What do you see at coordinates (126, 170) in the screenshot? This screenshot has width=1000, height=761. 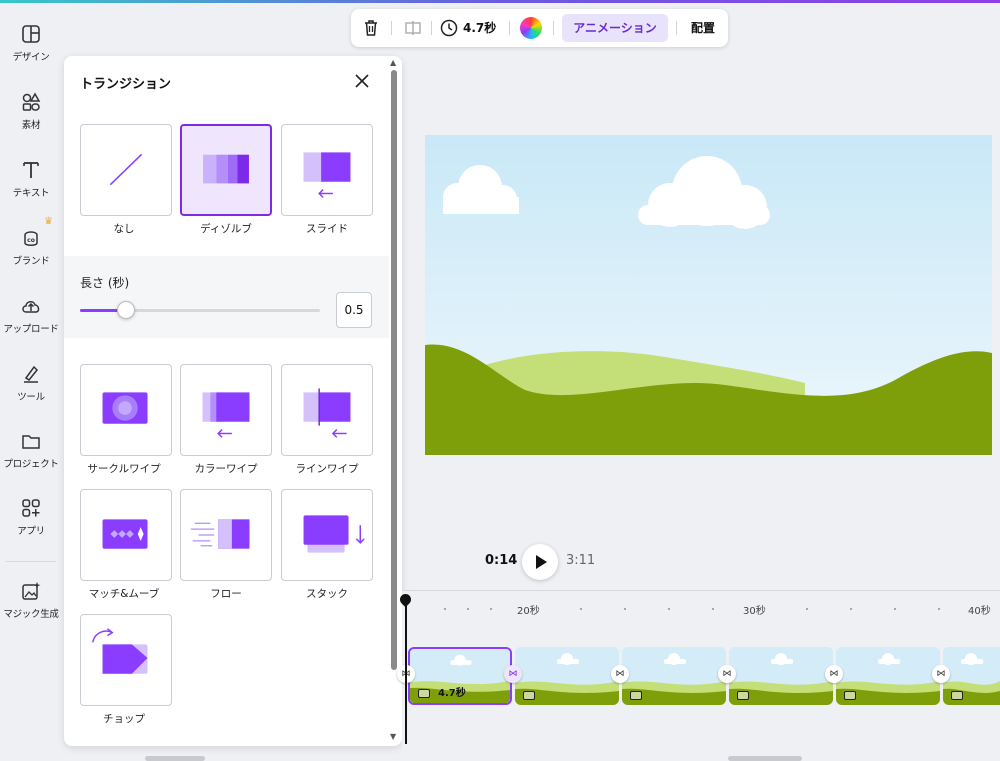 I see `transition-none-tile` at bounding box center [126, 170].